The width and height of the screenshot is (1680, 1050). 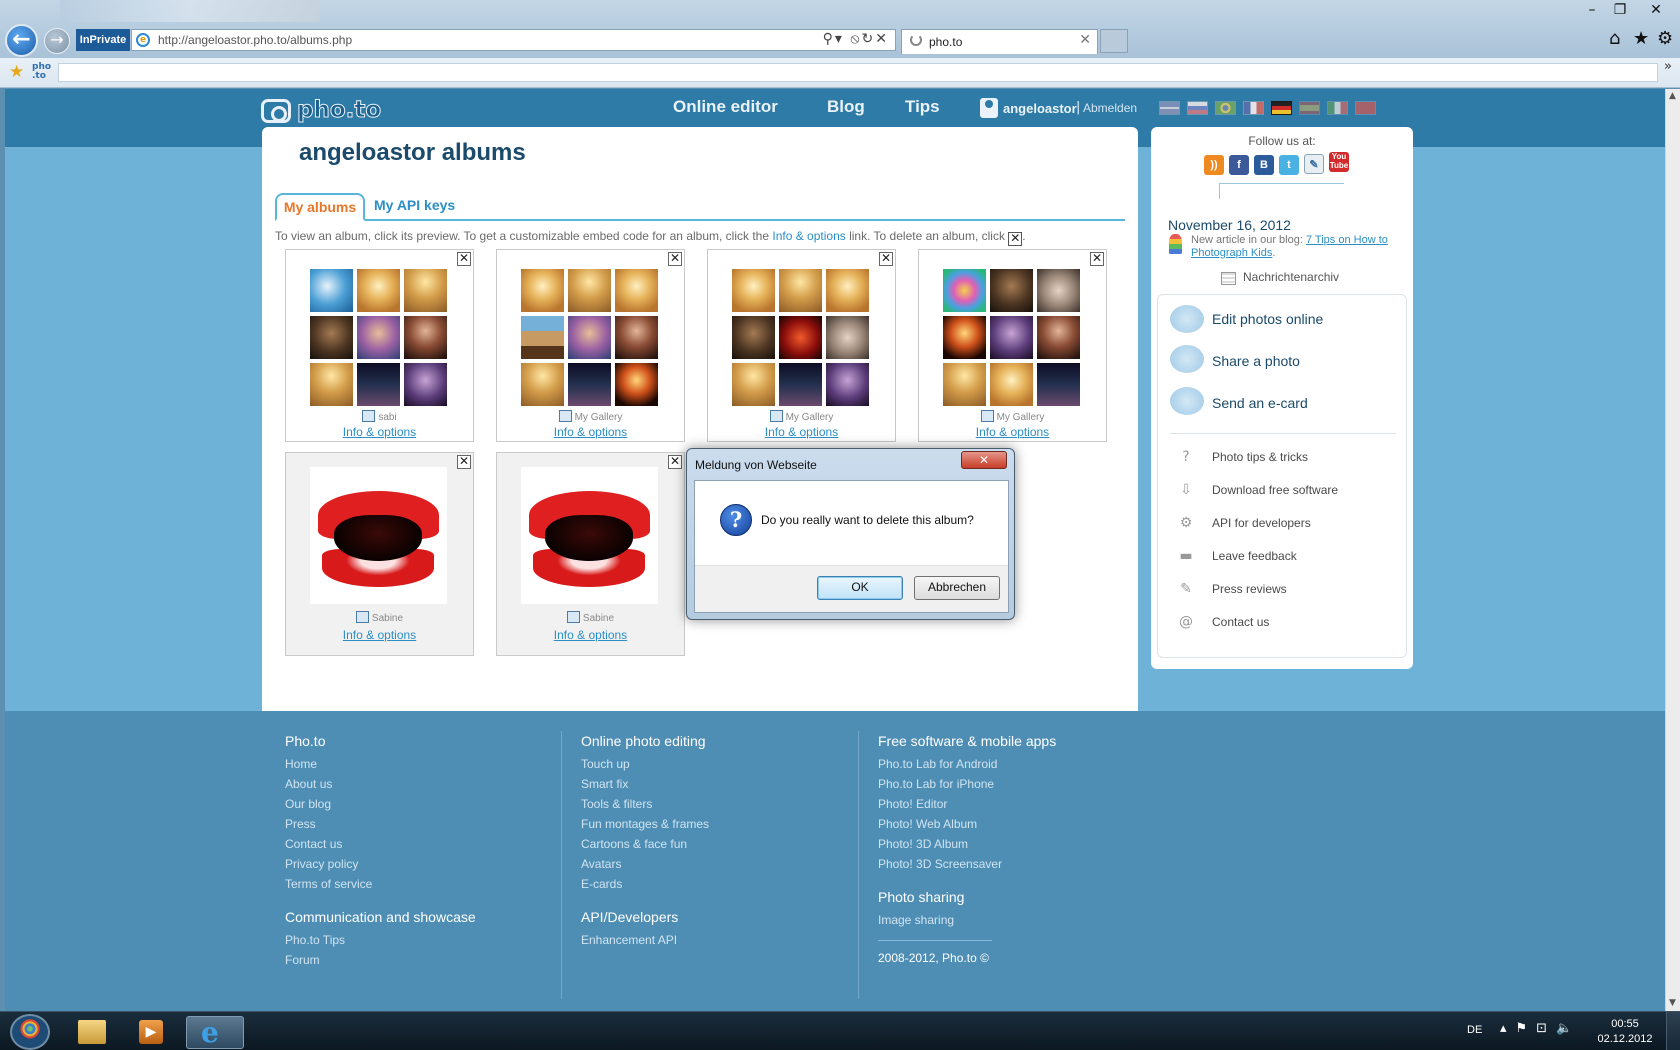 What do you see at coordinates (321, 111) in the screenshot?
I see `site-logo: pho.to` at bounding box center [321, 111].